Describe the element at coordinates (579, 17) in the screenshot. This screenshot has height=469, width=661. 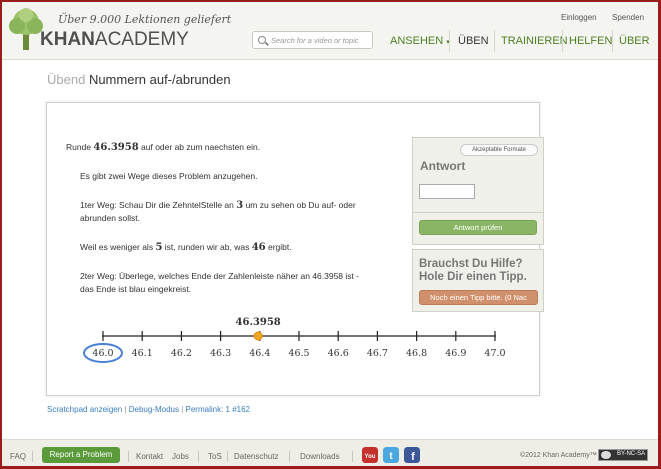
I see `login-link: Einloggen` at that location.